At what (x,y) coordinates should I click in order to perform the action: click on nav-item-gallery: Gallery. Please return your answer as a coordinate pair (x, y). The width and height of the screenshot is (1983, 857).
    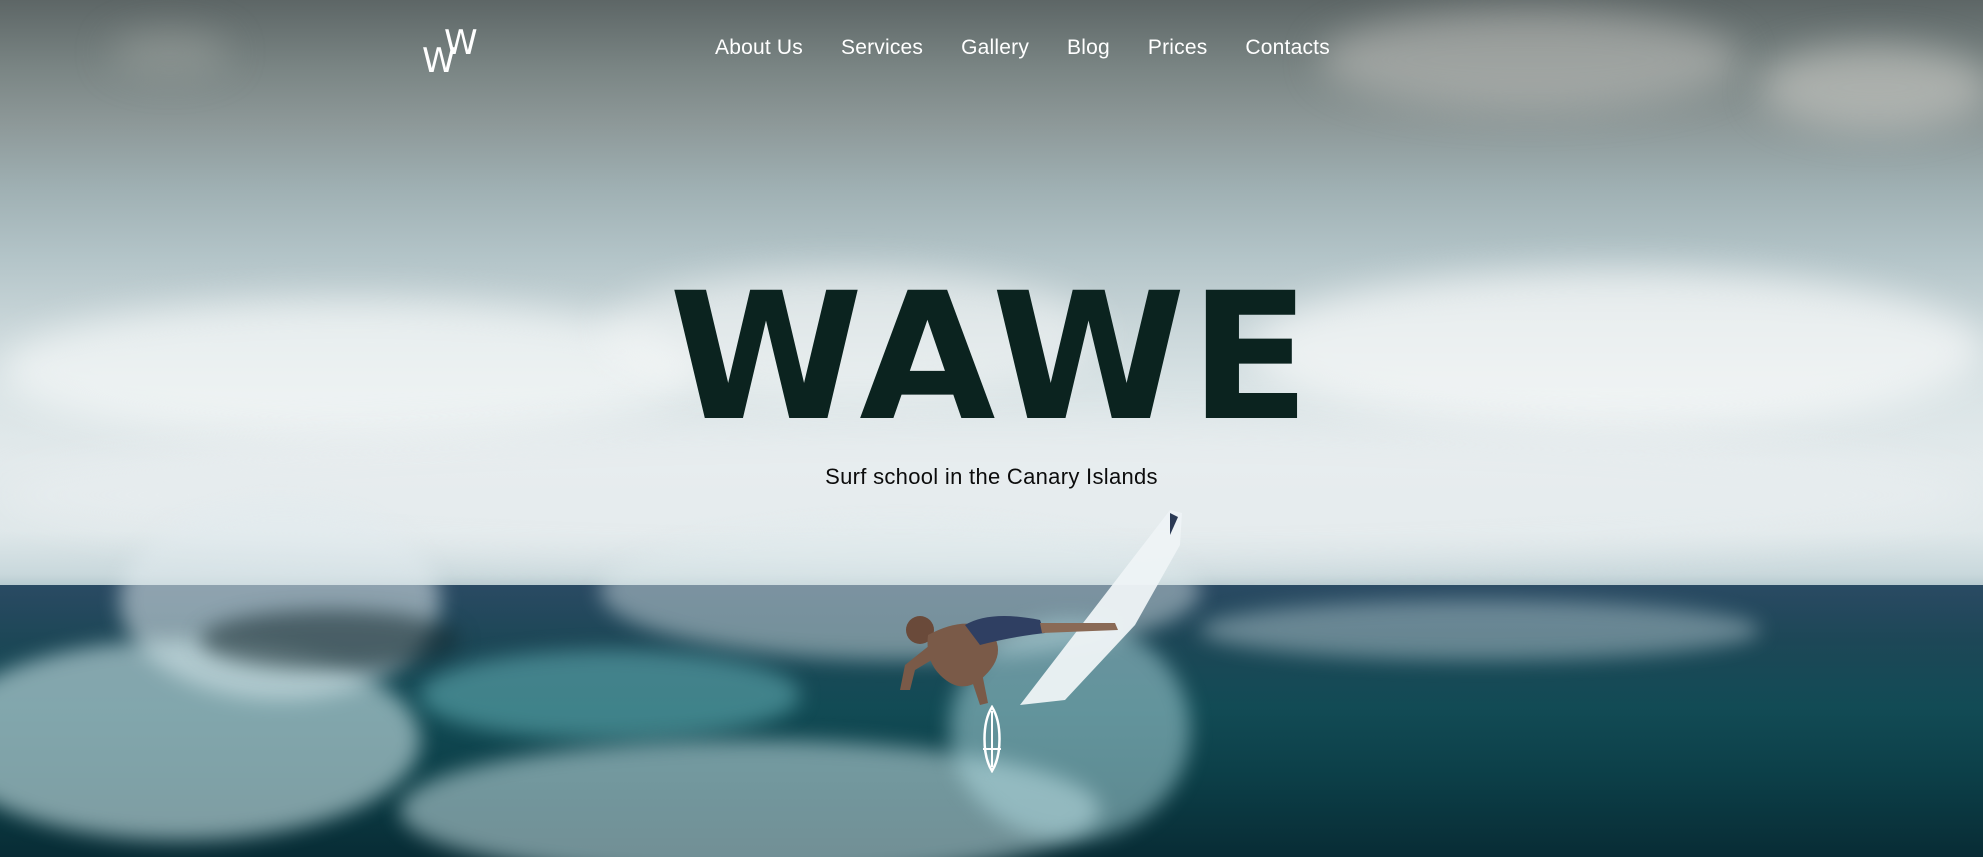
    Looking at the image, I should click on (995, 48).